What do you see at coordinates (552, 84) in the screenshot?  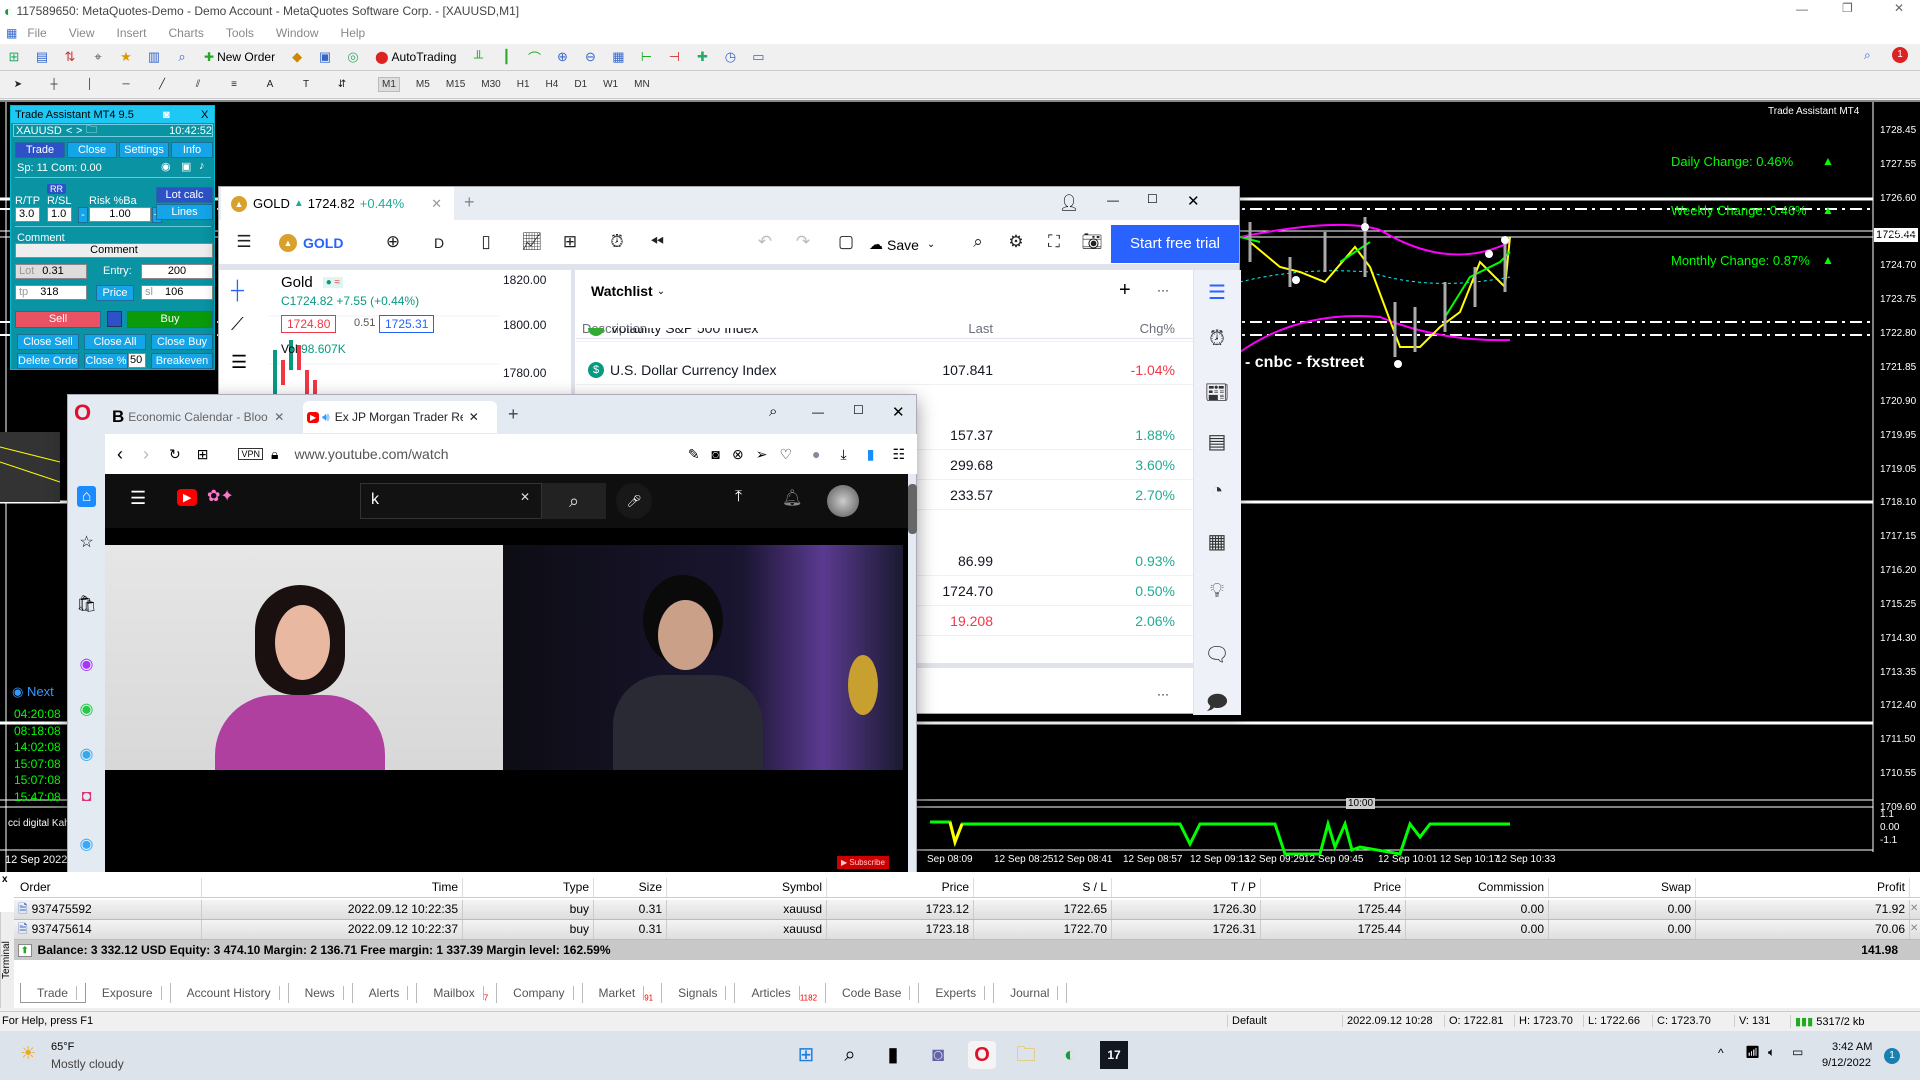 I see `timeframe-h4: H4` at bounding box center [552, 84].